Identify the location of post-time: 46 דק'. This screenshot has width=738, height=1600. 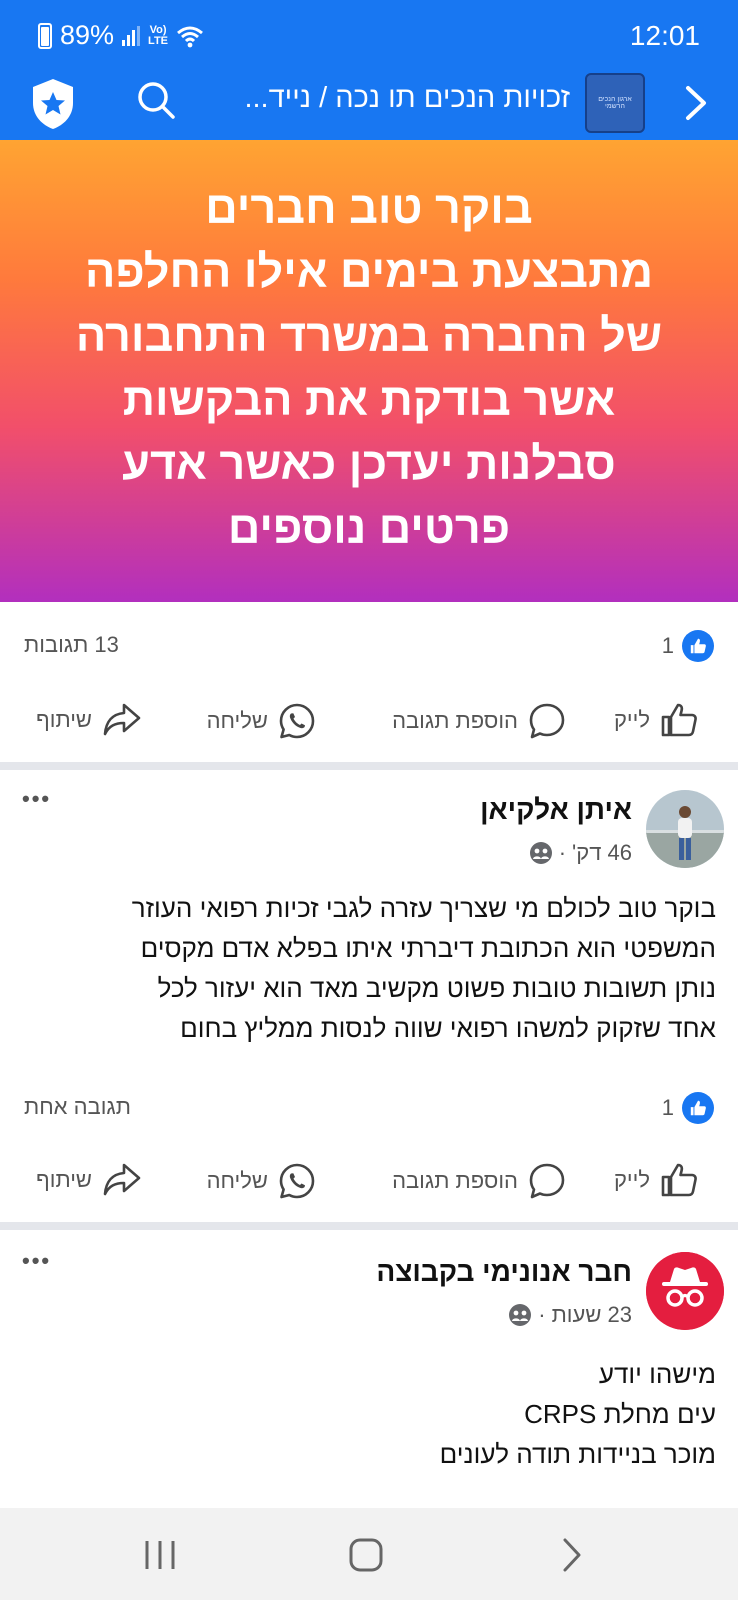
(602, 853).